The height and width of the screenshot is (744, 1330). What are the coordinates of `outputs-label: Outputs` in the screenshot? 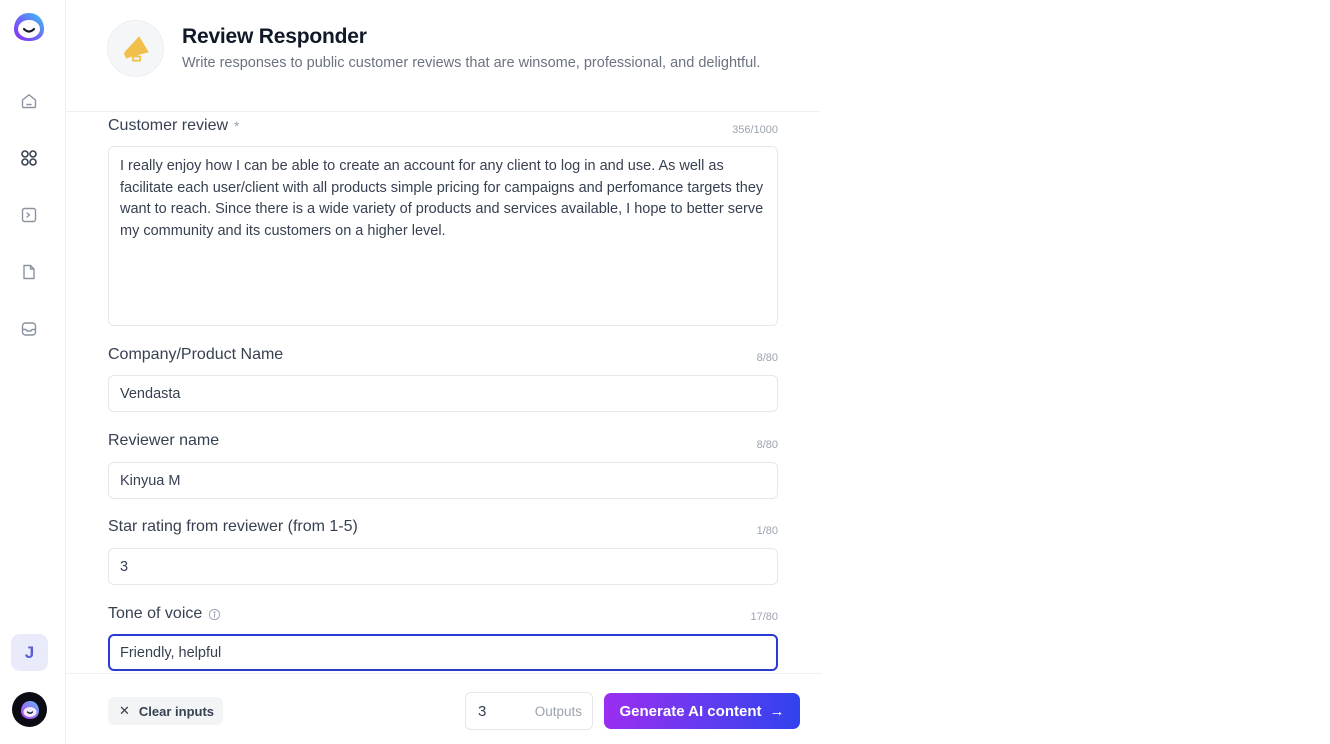 It's located at (558, 711).